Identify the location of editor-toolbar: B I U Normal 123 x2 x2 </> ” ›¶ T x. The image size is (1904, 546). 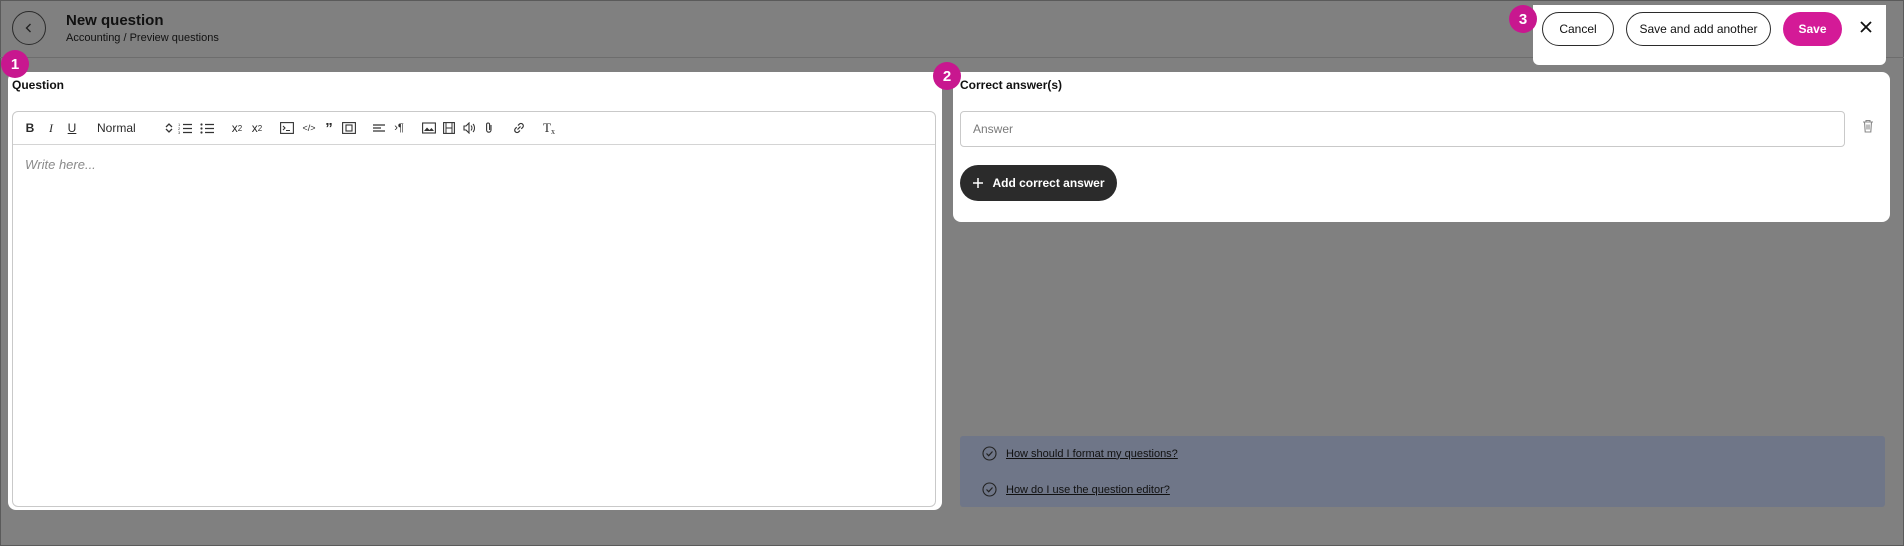
(474, 128).